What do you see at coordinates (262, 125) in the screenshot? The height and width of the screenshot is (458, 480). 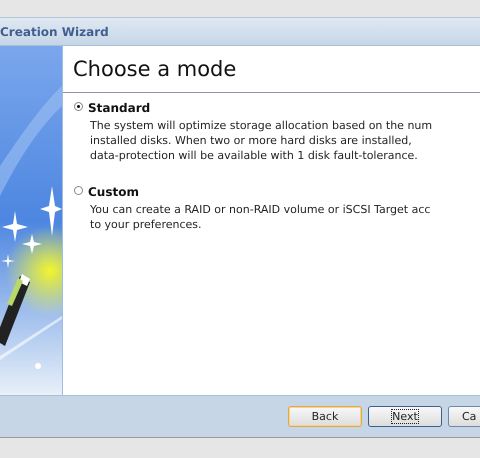 I see `option-description: The system will optimize storage allocation based on the num` at bounding box center [262, 125].